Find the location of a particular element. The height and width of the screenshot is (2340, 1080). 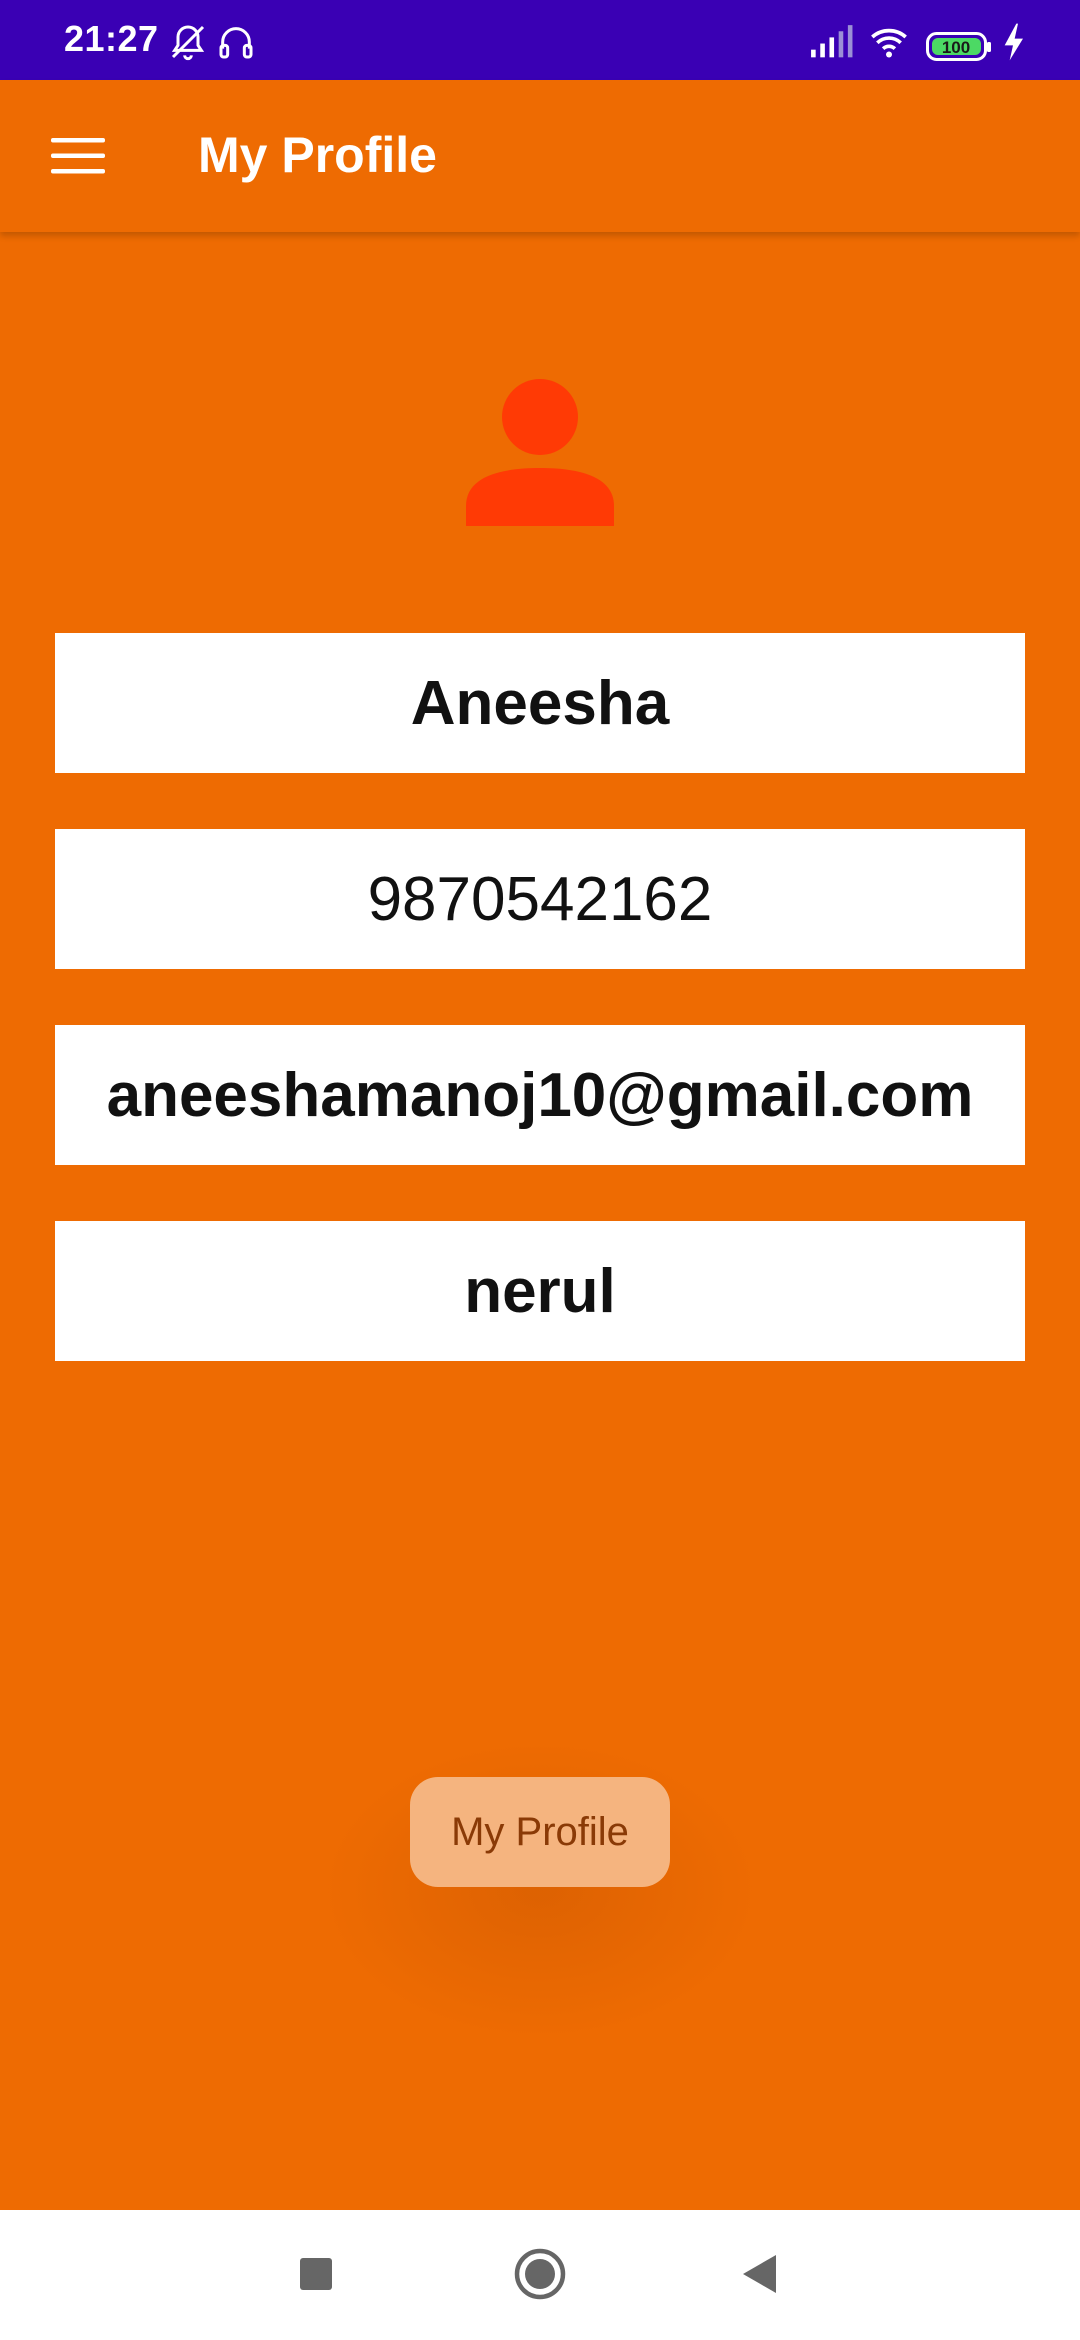

profile-email-field: aneeshamanoj10@gmail.com is located at coordinates (540, 1095).